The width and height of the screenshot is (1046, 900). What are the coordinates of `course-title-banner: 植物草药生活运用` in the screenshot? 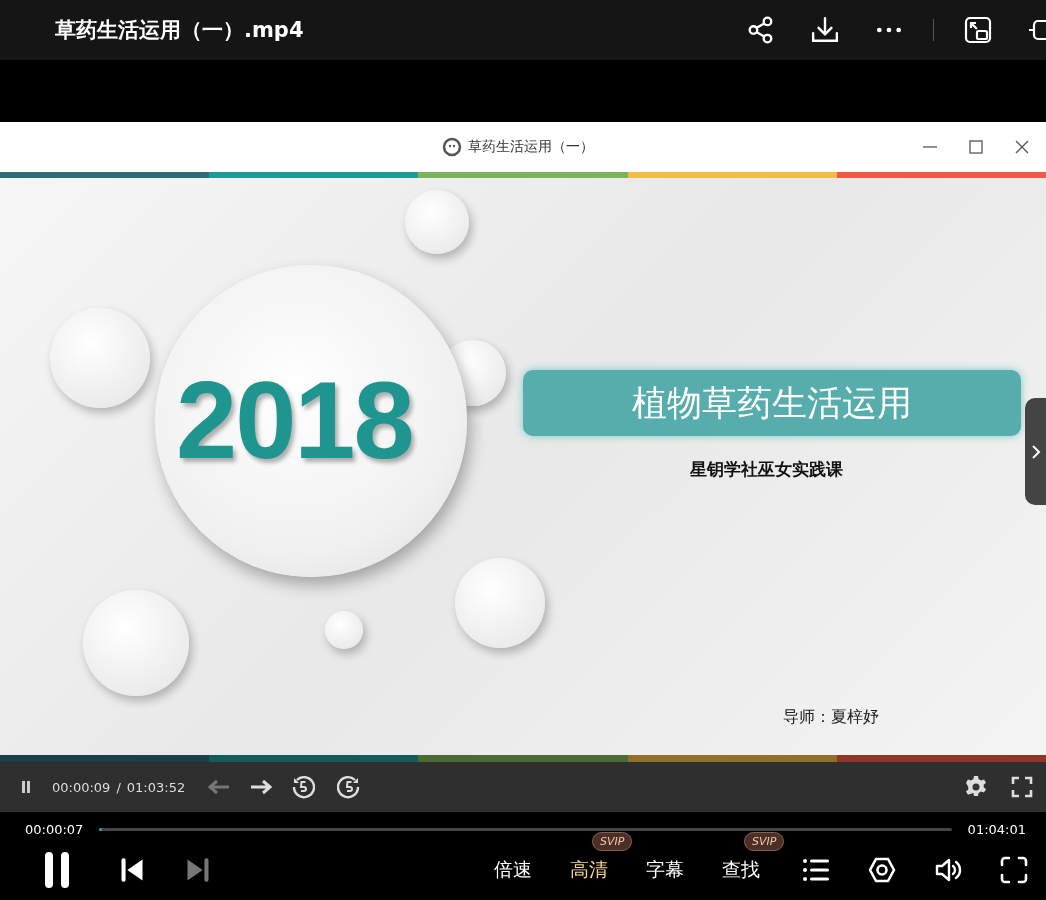 It's located at (772, 403).